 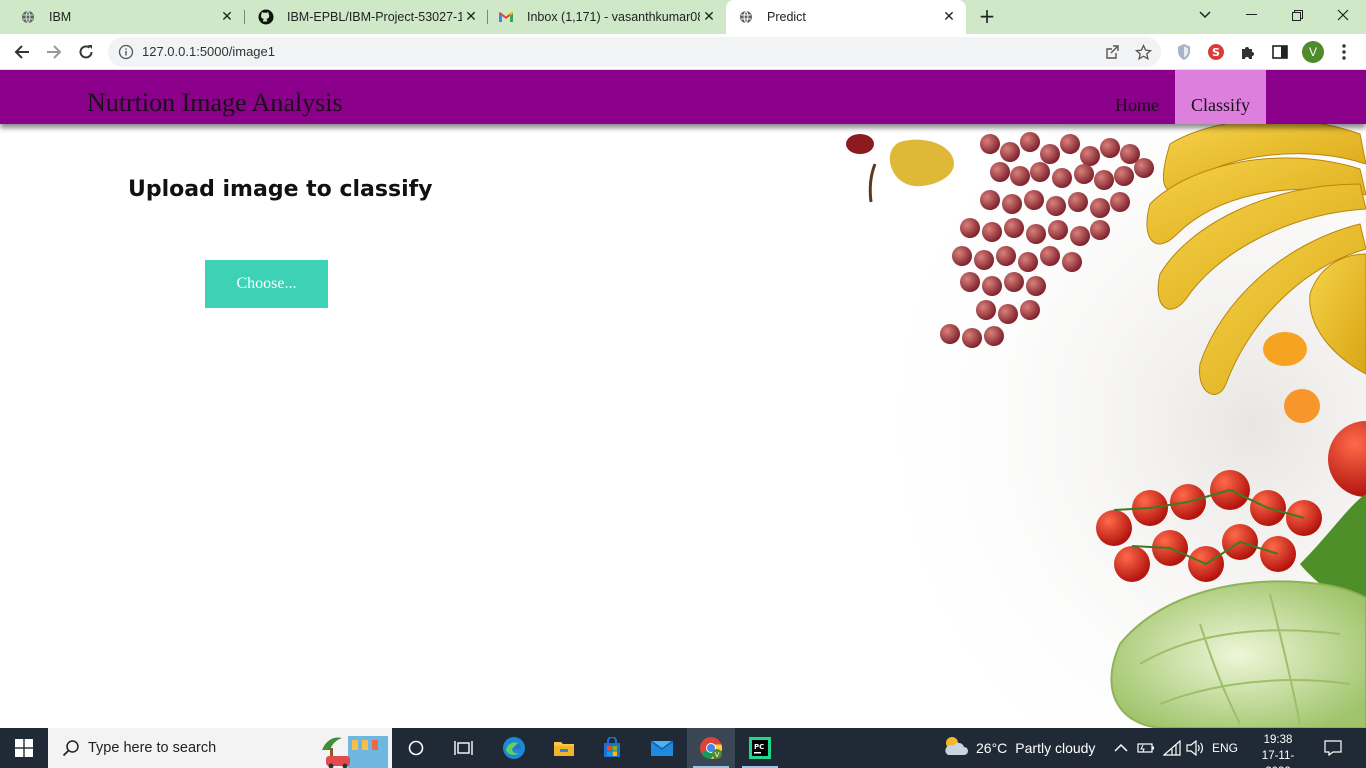 I want to click on kebab-menu-icon, so click(x=1344, y=52).